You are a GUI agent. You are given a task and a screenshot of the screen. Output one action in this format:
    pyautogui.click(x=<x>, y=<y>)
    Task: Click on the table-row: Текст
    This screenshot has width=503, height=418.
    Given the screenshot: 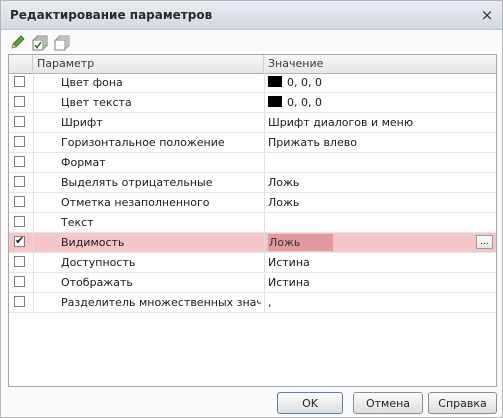 What is the action you would take?
    pyautogui.click(x=252, y=223)
    